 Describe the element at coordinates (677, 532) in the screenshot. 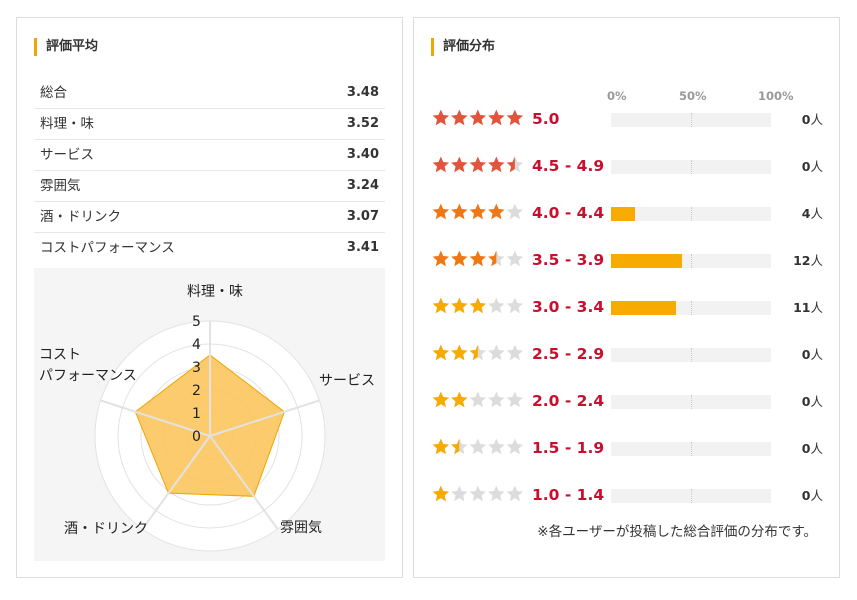

I see `distribution-note: ※各ユーザーが投稿した総合評価の分布です。` at that location.